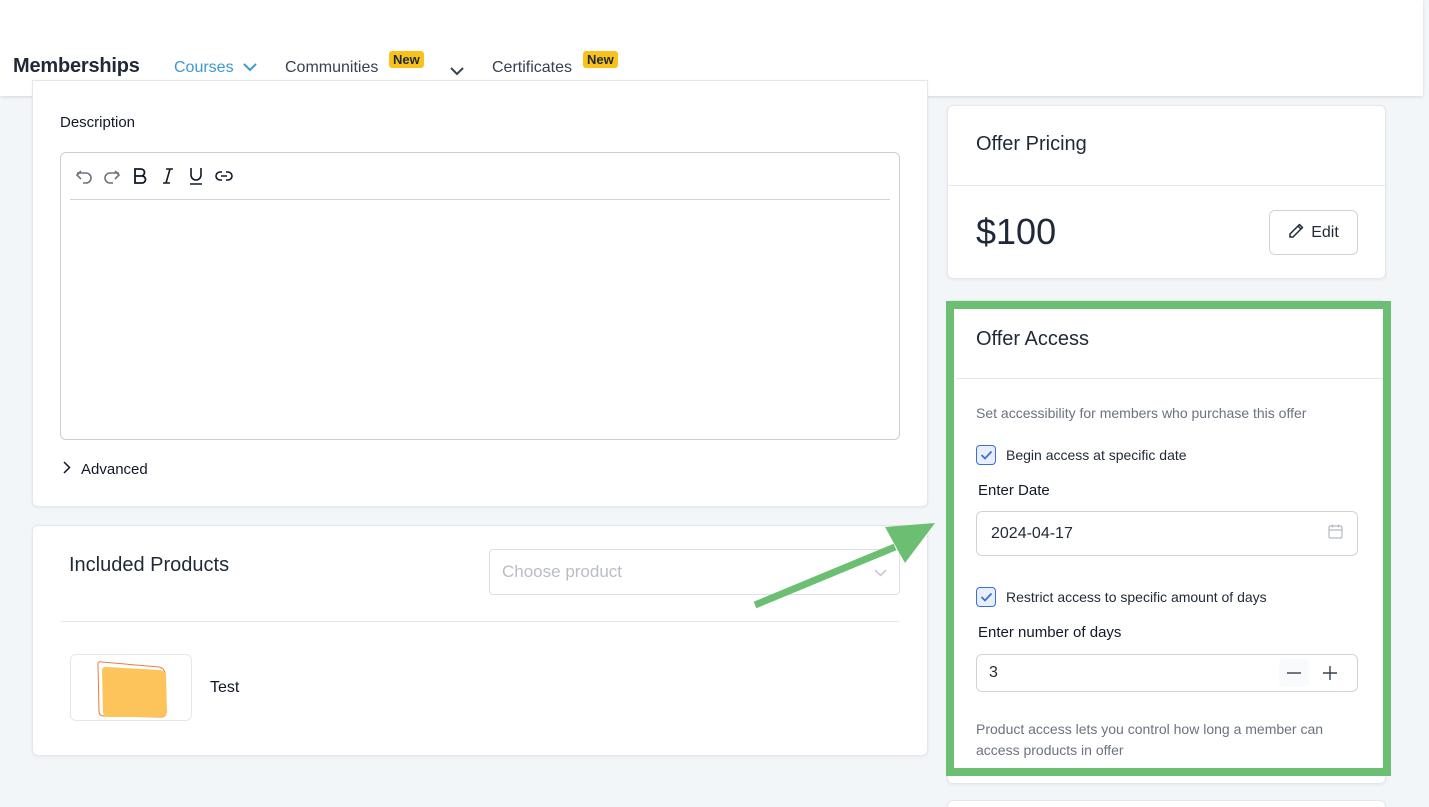 Image resolution: width=1429 pixels, height=807 pixels. What do you see at coordinates (694, 572) in the screenshot?
I see `choose-product-select: Choose product` at bounding box center [694, 572].